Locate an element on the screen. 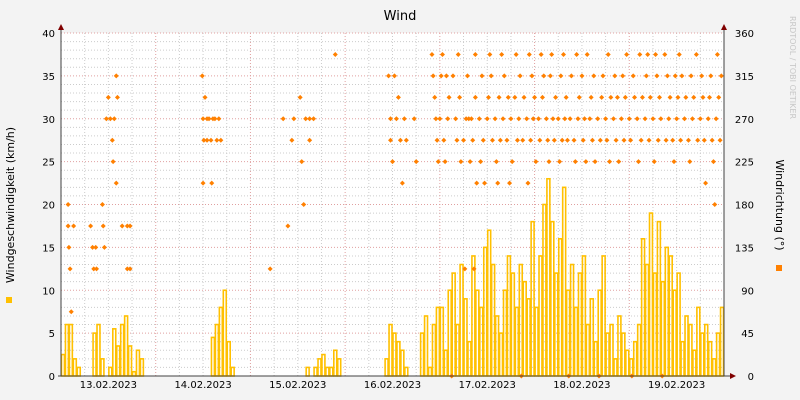  y2-axis-label: Windrichtung (°) is located at coordinates (779, 204).